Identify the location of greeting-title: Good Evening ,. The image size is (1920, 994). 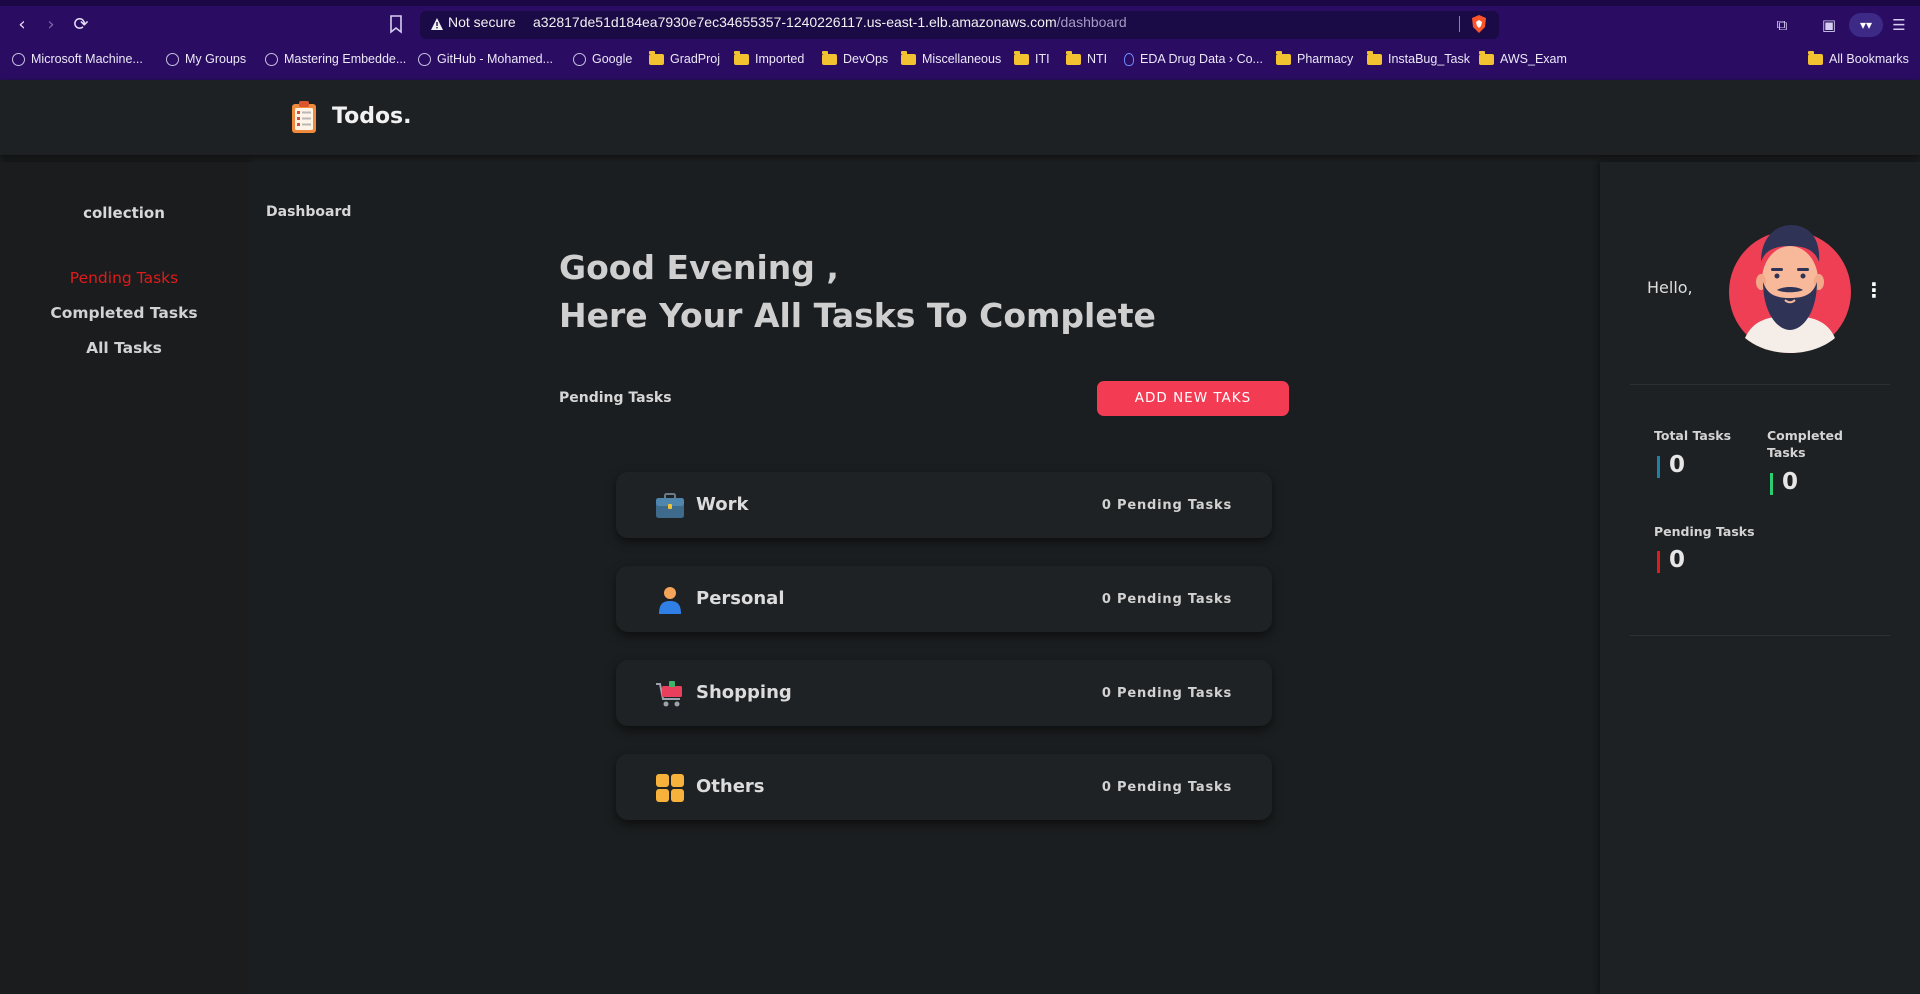
(699, 267).